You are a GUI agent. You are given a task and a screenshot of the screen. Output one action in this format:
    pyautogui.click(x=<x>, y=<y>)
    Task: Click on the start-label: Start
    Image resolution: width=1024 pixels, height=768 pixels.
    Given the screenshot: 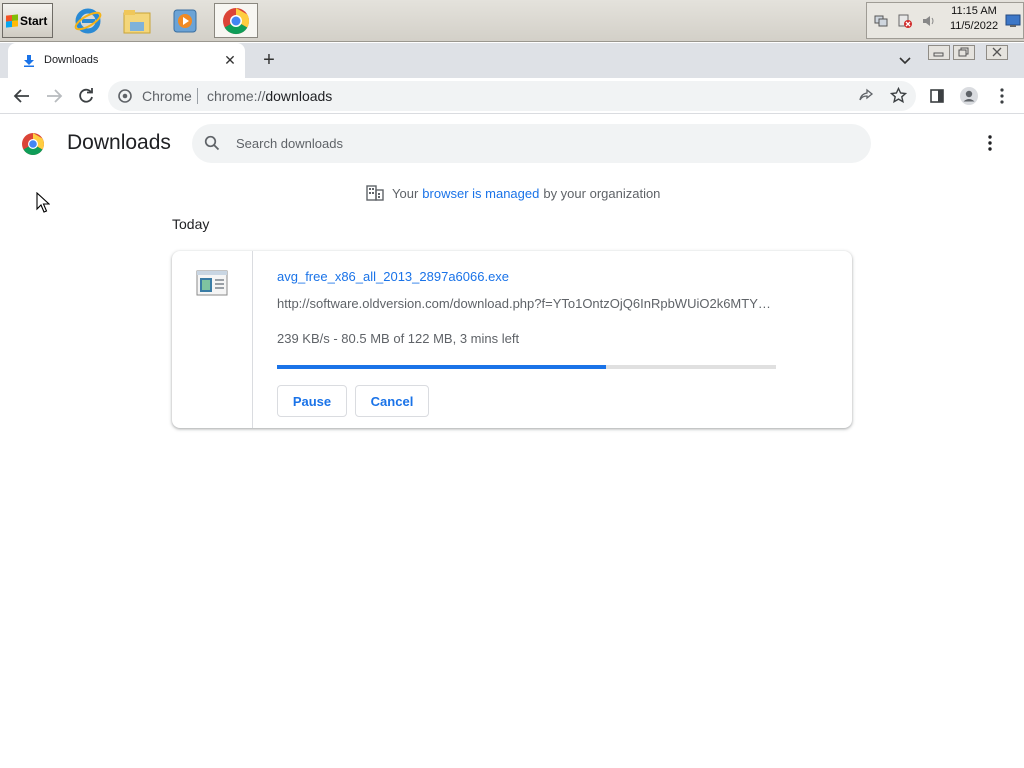 What is the action you would take?
    pyautogui.click(x=34, y=20)
    